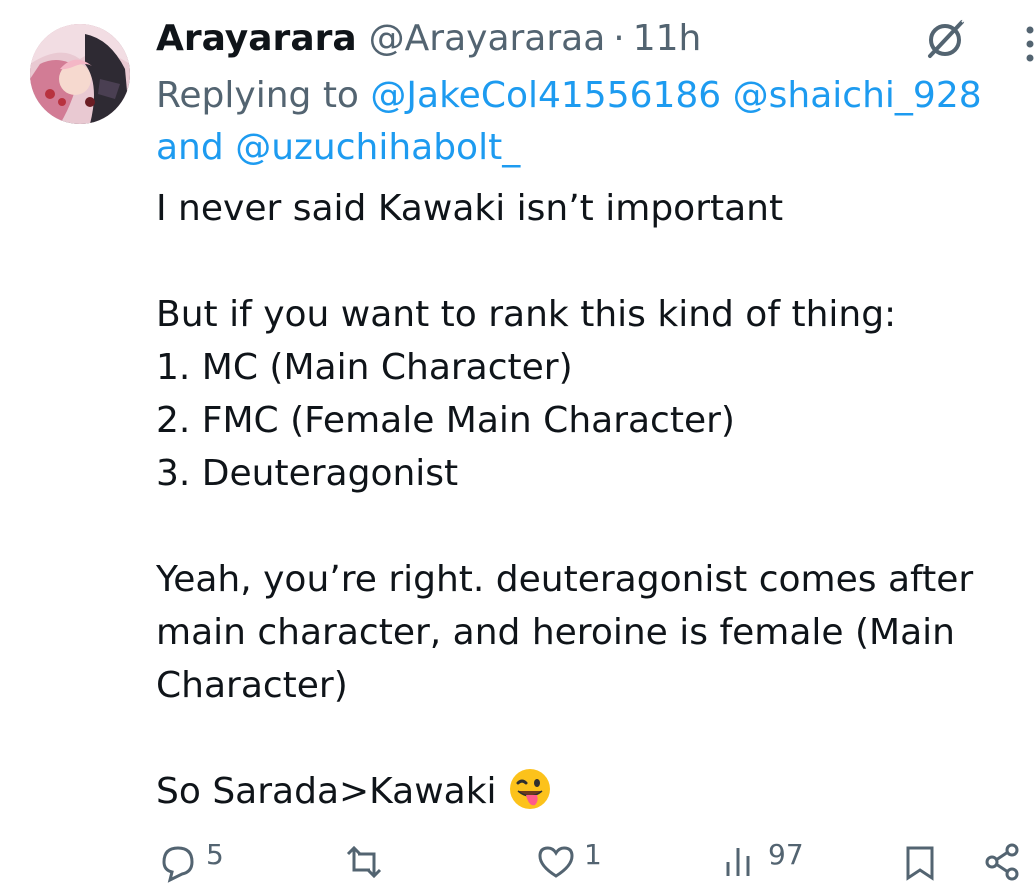  I want to click on tweet-line: 3. Deuteragonist, so click(307, 473).